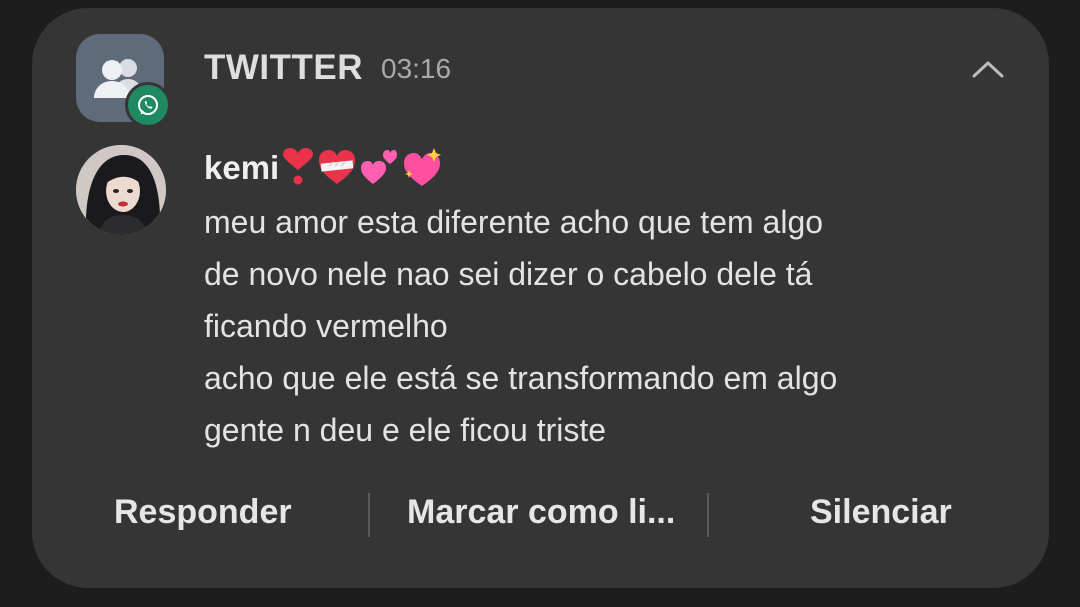 This screenshot has width=1080, height=607. I want to click on sender-avatar, so click(121, 190).